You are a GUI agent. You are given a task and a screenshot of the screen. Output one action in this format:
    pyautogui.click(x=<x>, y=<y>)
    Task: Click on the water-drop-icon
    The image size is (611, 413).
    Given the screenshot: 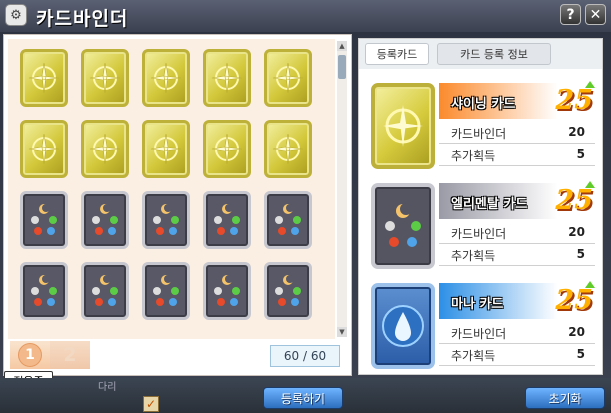 What is the action you would take?
    pyautogui.click(x=403, y=326)
    